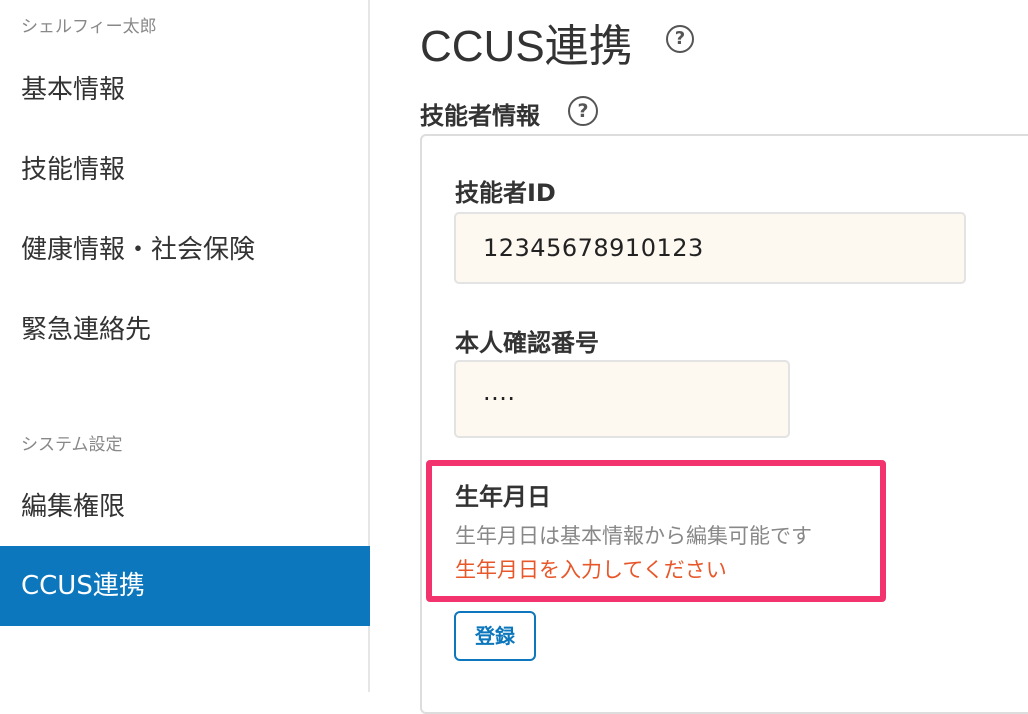 This screenshot has width=1028, height=714. Describe the element at coordinates (505, 193) in the screenshot. I see `technician-id-label: 技能者ID` at that location.